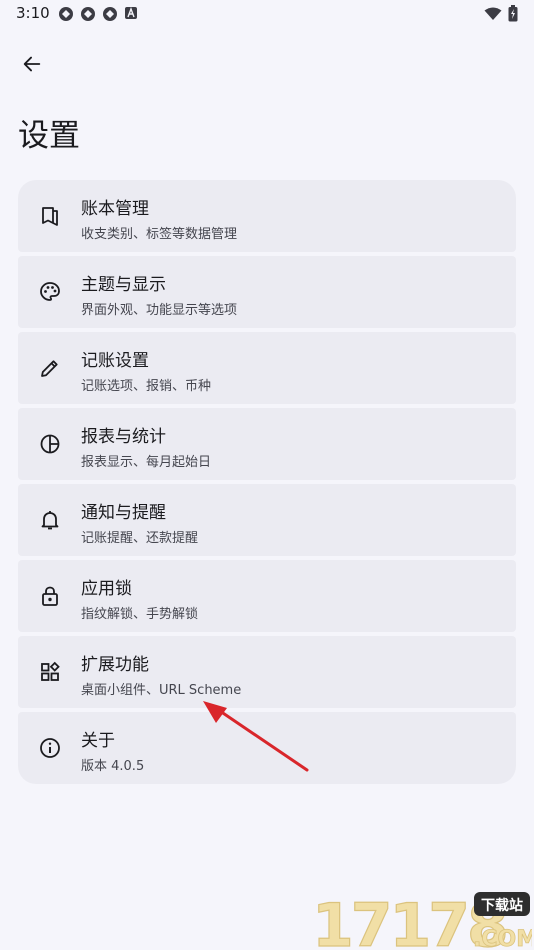 The width and height of the screenshot is (534, 950). What do you see at coordinates (267, 216) in the screenshot?
I see `settings-item-ledger: 账本管理 收支类别、标签等数据管理` at bounding box center [267, 216].